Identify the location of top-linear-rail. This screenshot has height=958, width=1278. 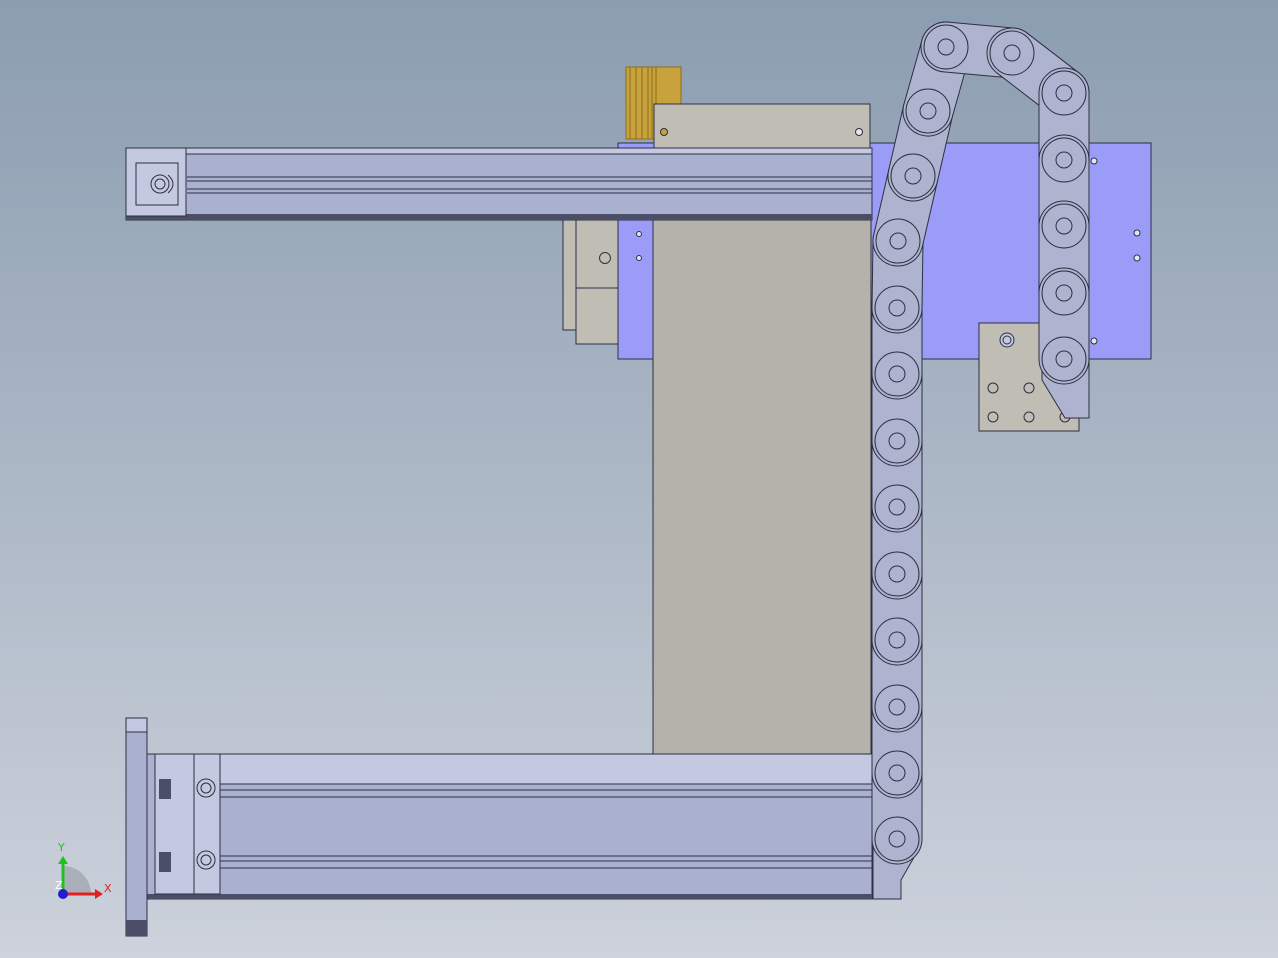
(499, 184).